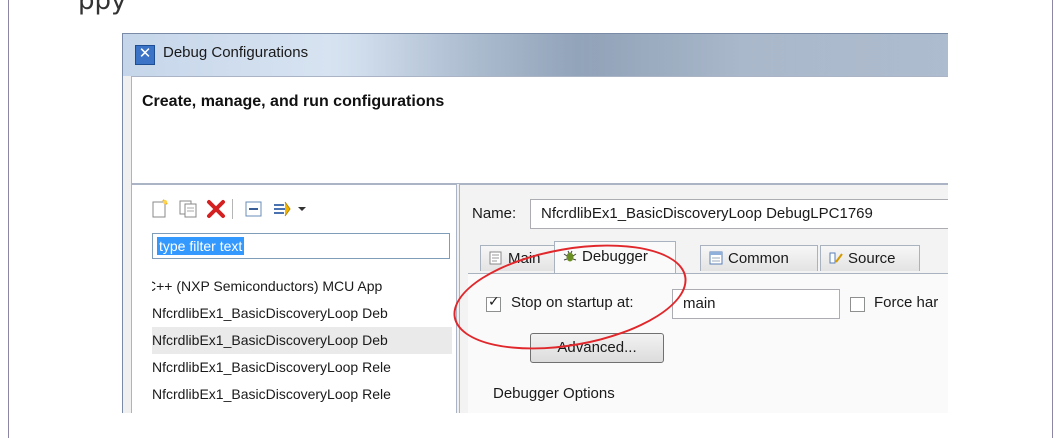 This screenshot has height=438, width=1061. I want to click on tree-item-selected: NfcrdlibEx1_BasicDiscoveryLoop Deb, so click(302, 340).